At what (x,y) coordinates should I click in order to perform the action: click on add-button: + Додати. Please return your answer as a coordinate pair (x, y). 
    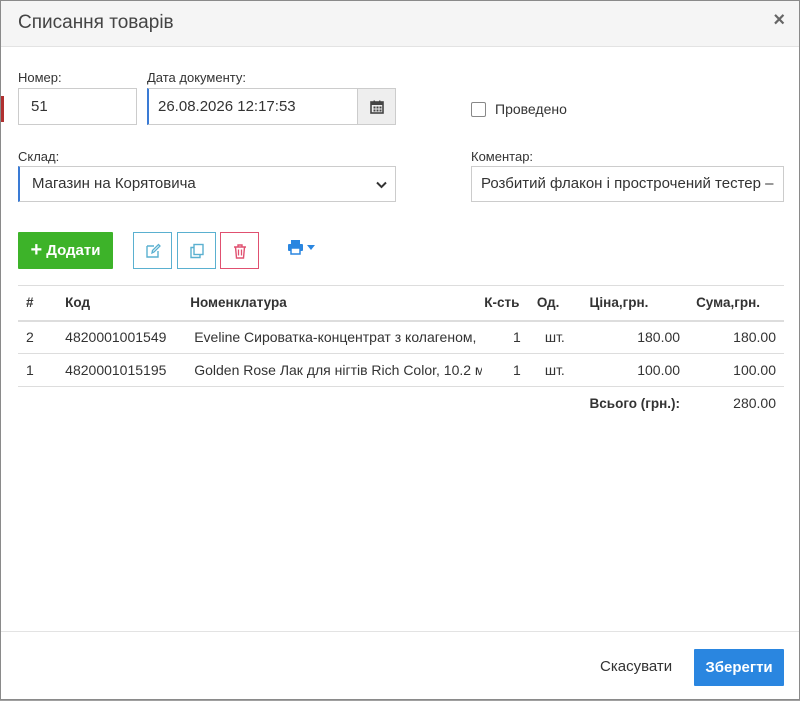
    Looking at the image, I should click on (65, 250).